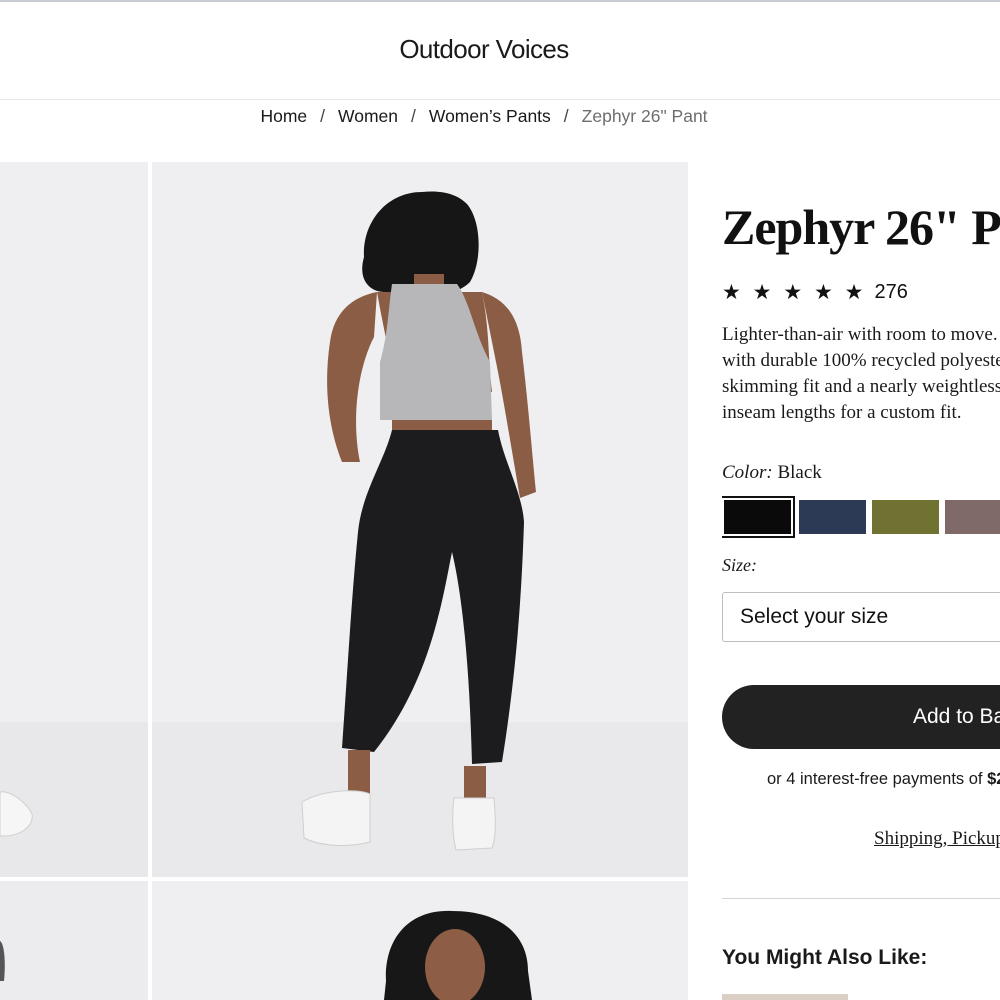  I want to click on product-title: Zephyr 26" Pant, so click(861, 227).